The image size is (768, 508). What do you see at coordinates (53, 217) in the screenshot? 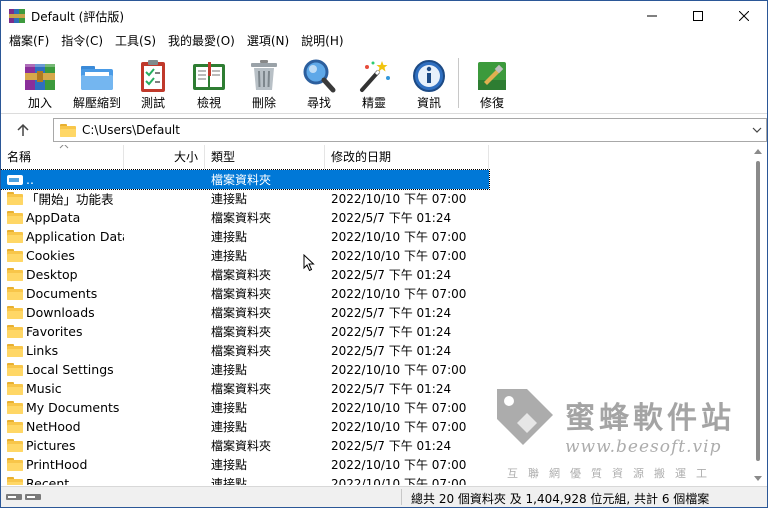
I see `file-name: AppData` at bounding box center [53, 217].